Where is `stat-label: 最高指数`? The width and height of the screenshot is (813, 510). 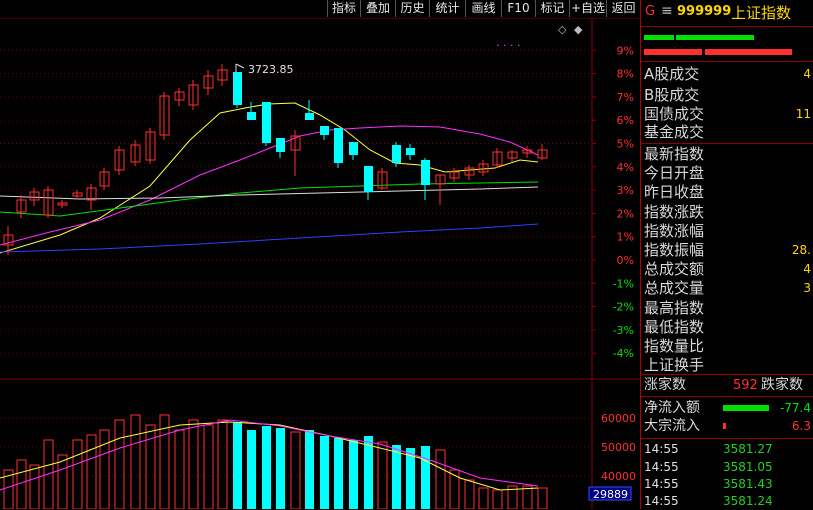
stat-label: 最高指数 is located at coordinates (674, 307).